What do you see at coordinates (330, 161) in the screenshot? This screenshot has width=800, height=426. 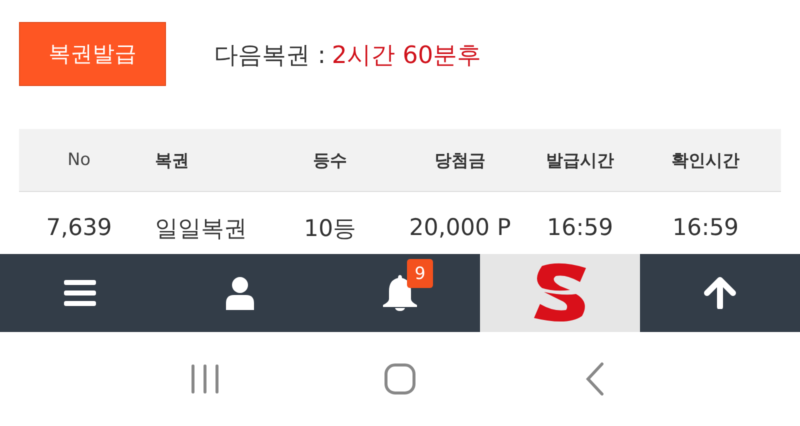 I see `column-header: 등수` at bounding box center [330, 161].